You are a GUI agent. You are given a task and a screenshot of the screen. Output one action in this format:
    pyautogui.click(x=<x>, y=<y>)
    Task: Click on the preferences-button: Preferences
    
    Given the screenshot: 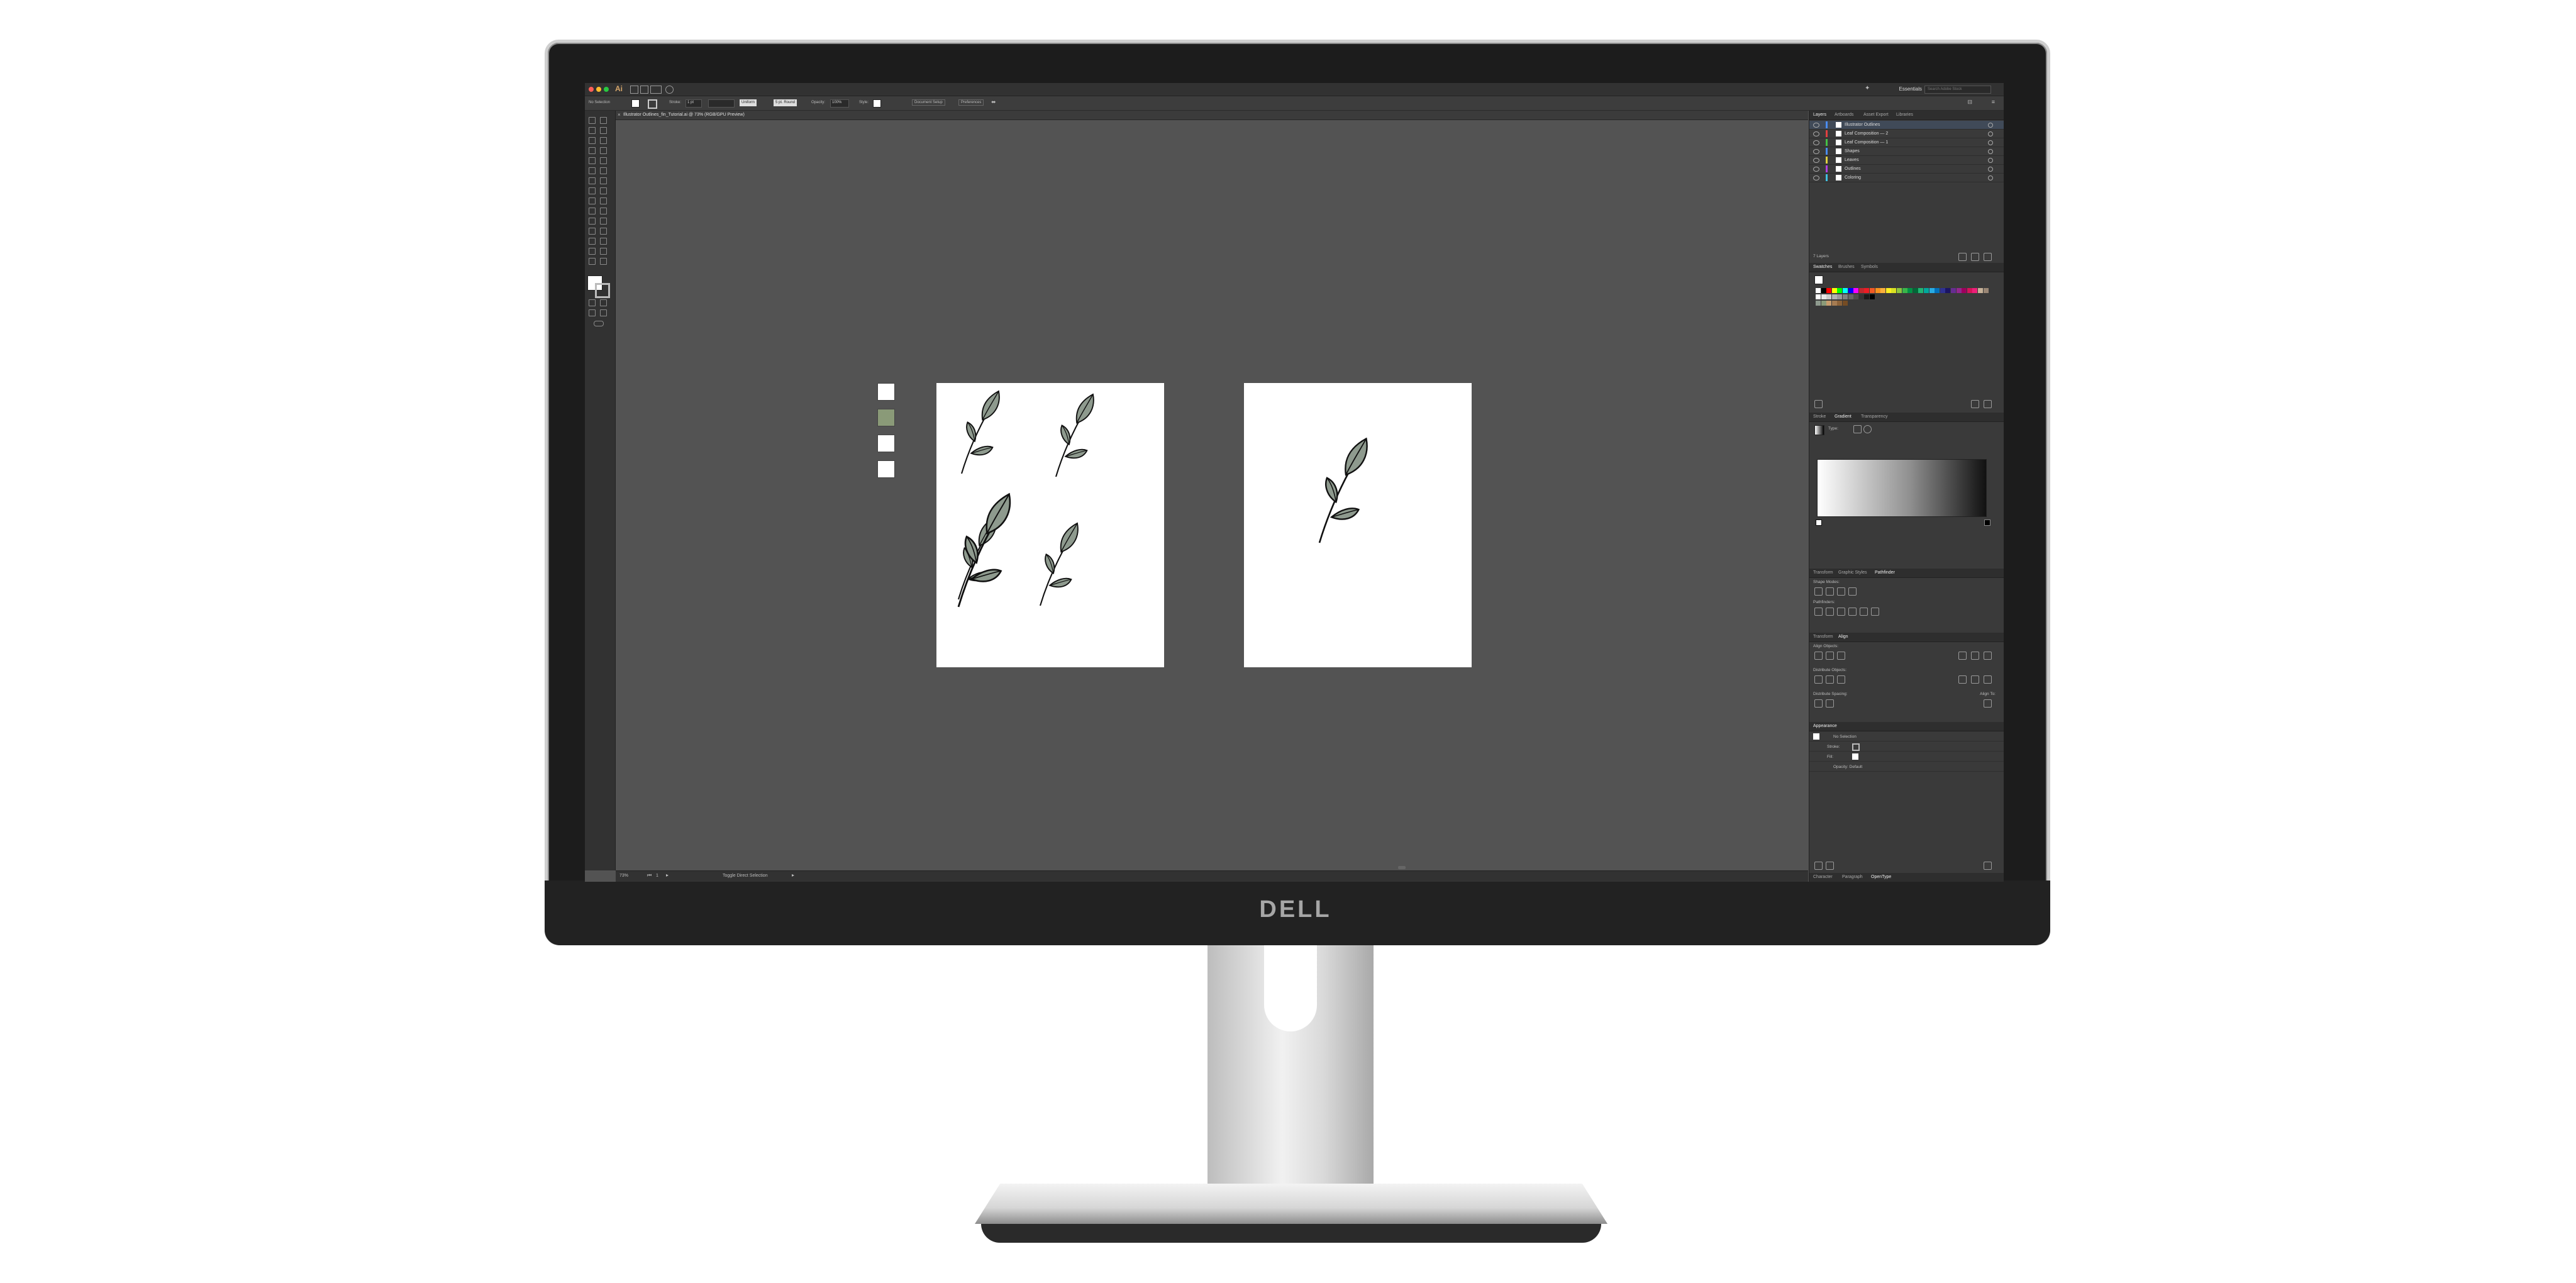 What is the action you would take?
    pyautogui.click(x=971, y=102)
    